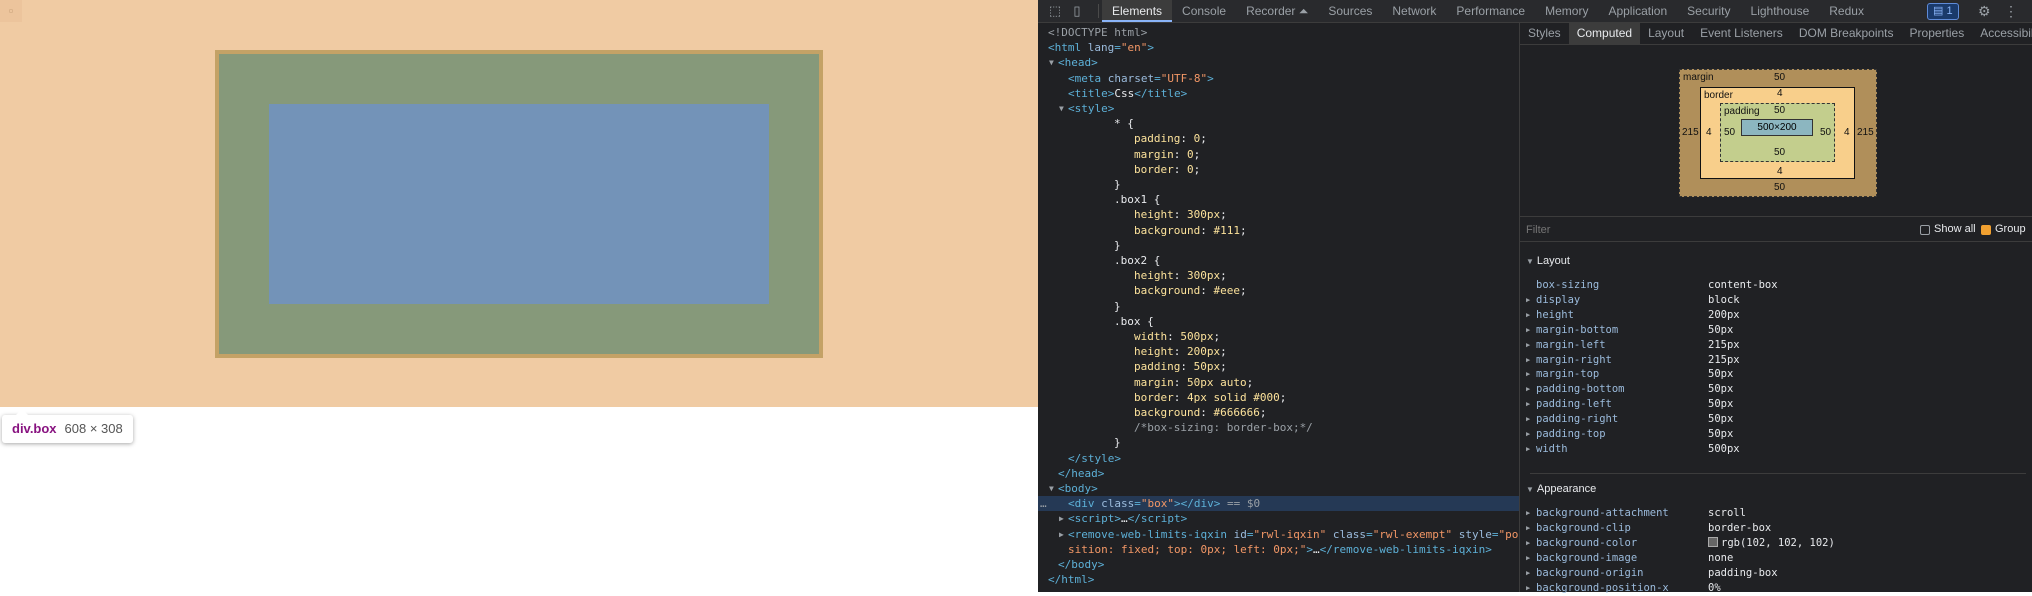 Image resolution: width=2032 pixels, height=596 pixels. I want to click on sidebar-tab-dom-breakpoints: DOM Breakpoints, so click(1846, 33).